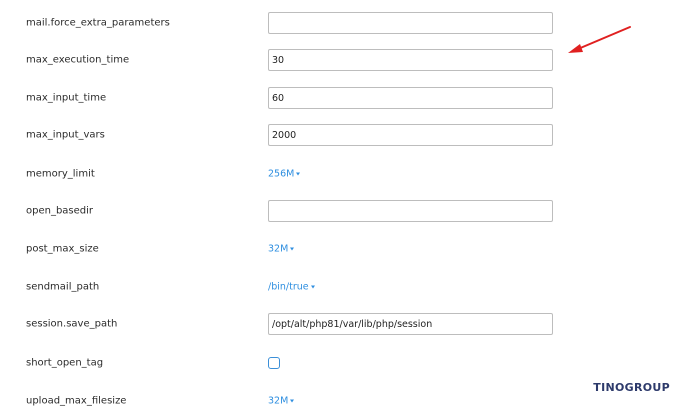  I want to click on post-max-size-dropdown: 32M, so click(281, 249).